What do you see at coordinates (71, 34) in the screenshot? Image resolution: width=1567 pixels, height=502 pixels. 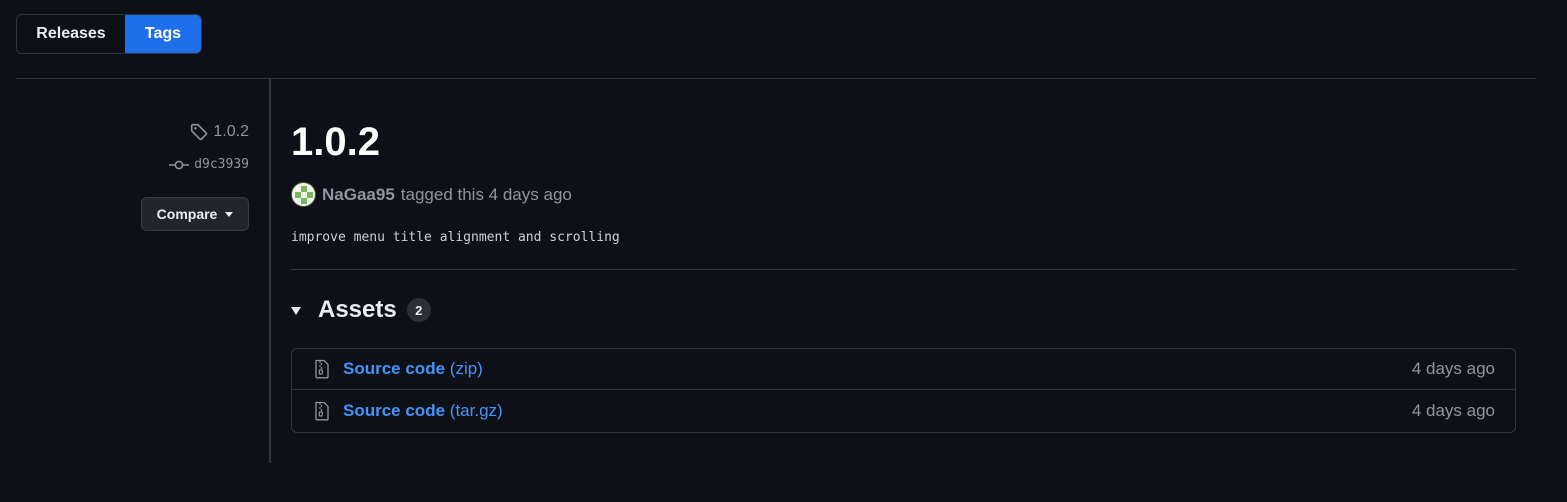 I see `releases-tab: Releases` at bounding box center [71, 34].